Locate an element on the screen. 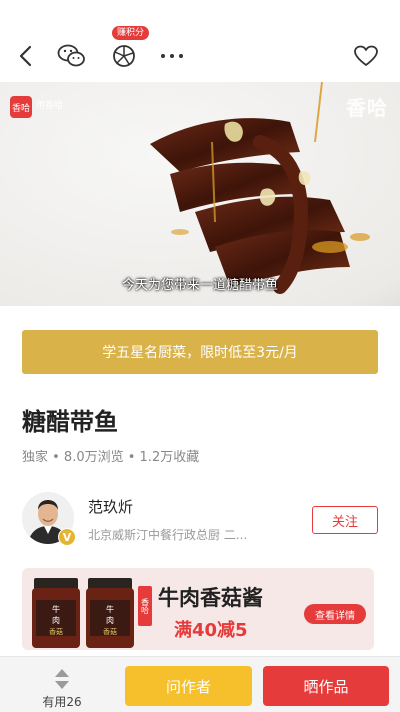 The height and width of the screenshot is (712, 400). video-caption: 今天为您带来一道糖醋带鱼 is located at coordinates (199, 285).